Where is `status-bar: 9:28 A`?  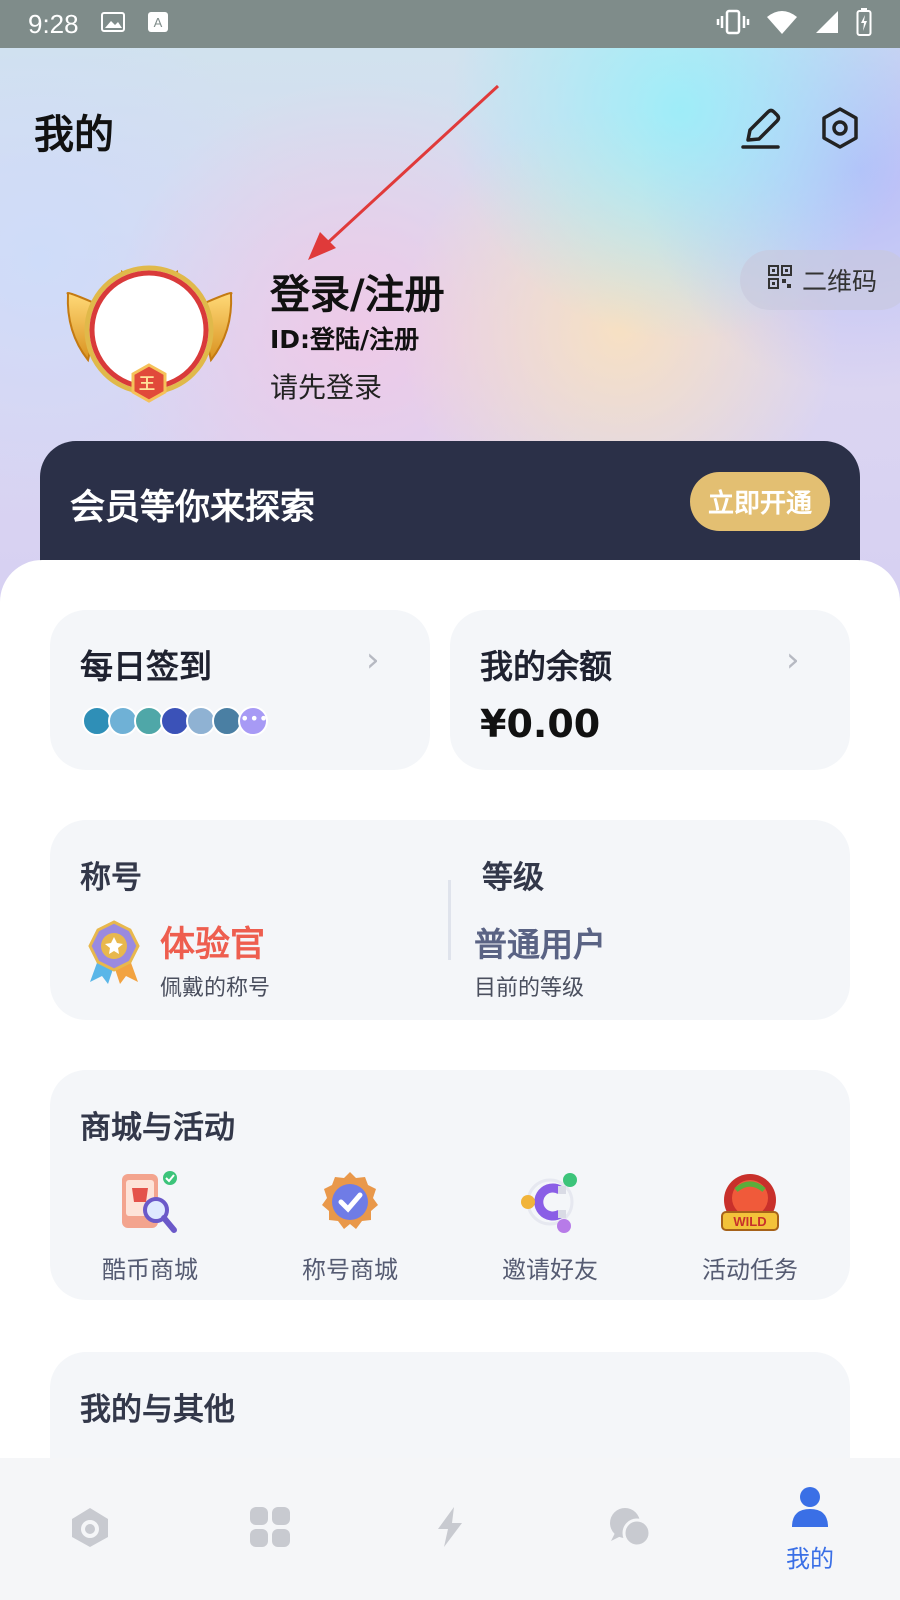
status-bar: 9:28 A is located at coordinates (450, 24).